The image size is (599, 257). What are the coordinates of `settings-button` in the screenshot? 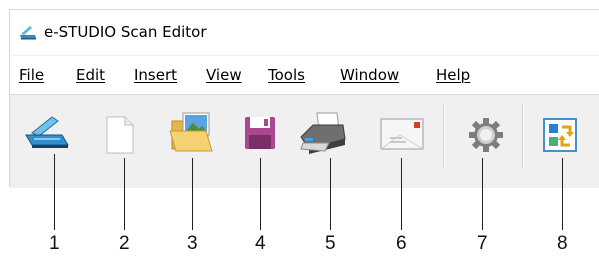 It's located at (486, 133).